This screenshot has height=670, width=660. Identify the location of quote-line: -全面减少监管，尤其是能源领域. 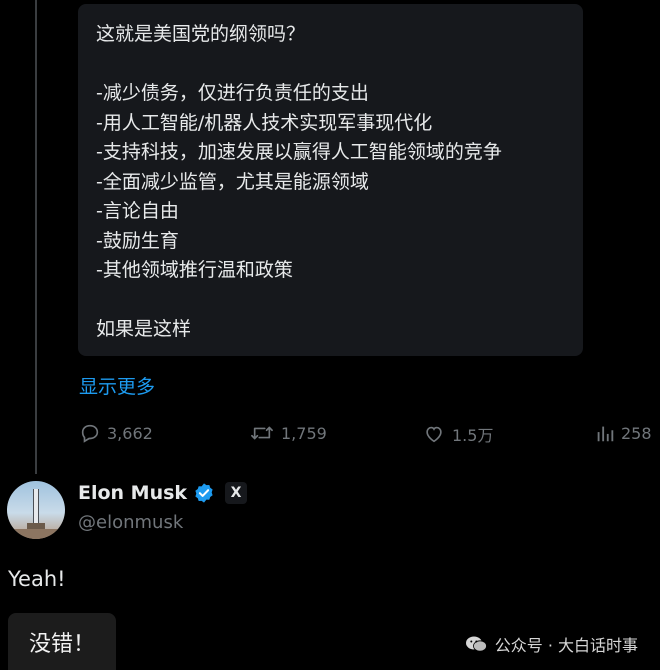
(232, 181).